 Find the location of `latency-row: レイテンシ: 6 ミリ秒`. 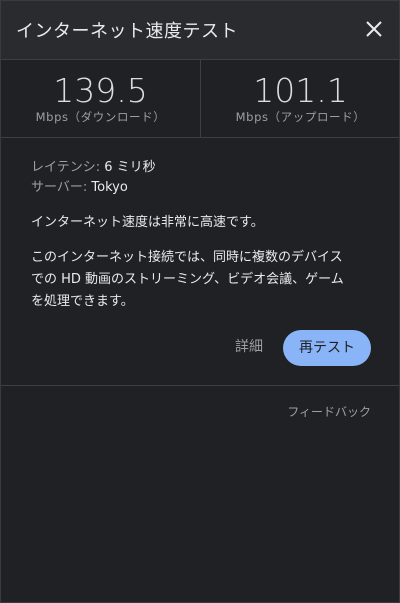

latency-row: レイテンシ: 6 ミリ秒 is located at coordinates (203, 168).